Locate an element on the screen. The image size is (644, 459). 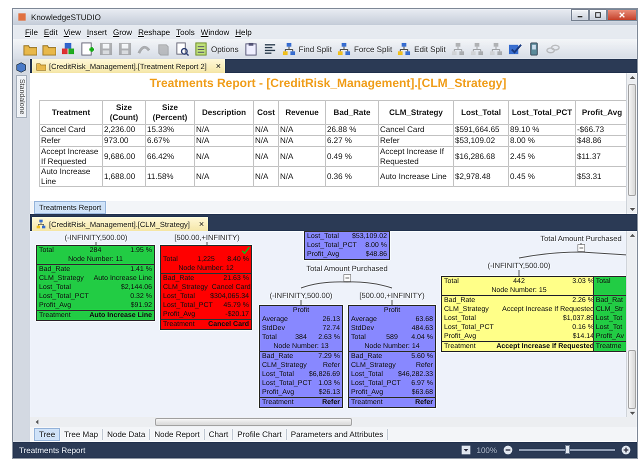
tab: Profile Chart is located at coordinates (260, 434).